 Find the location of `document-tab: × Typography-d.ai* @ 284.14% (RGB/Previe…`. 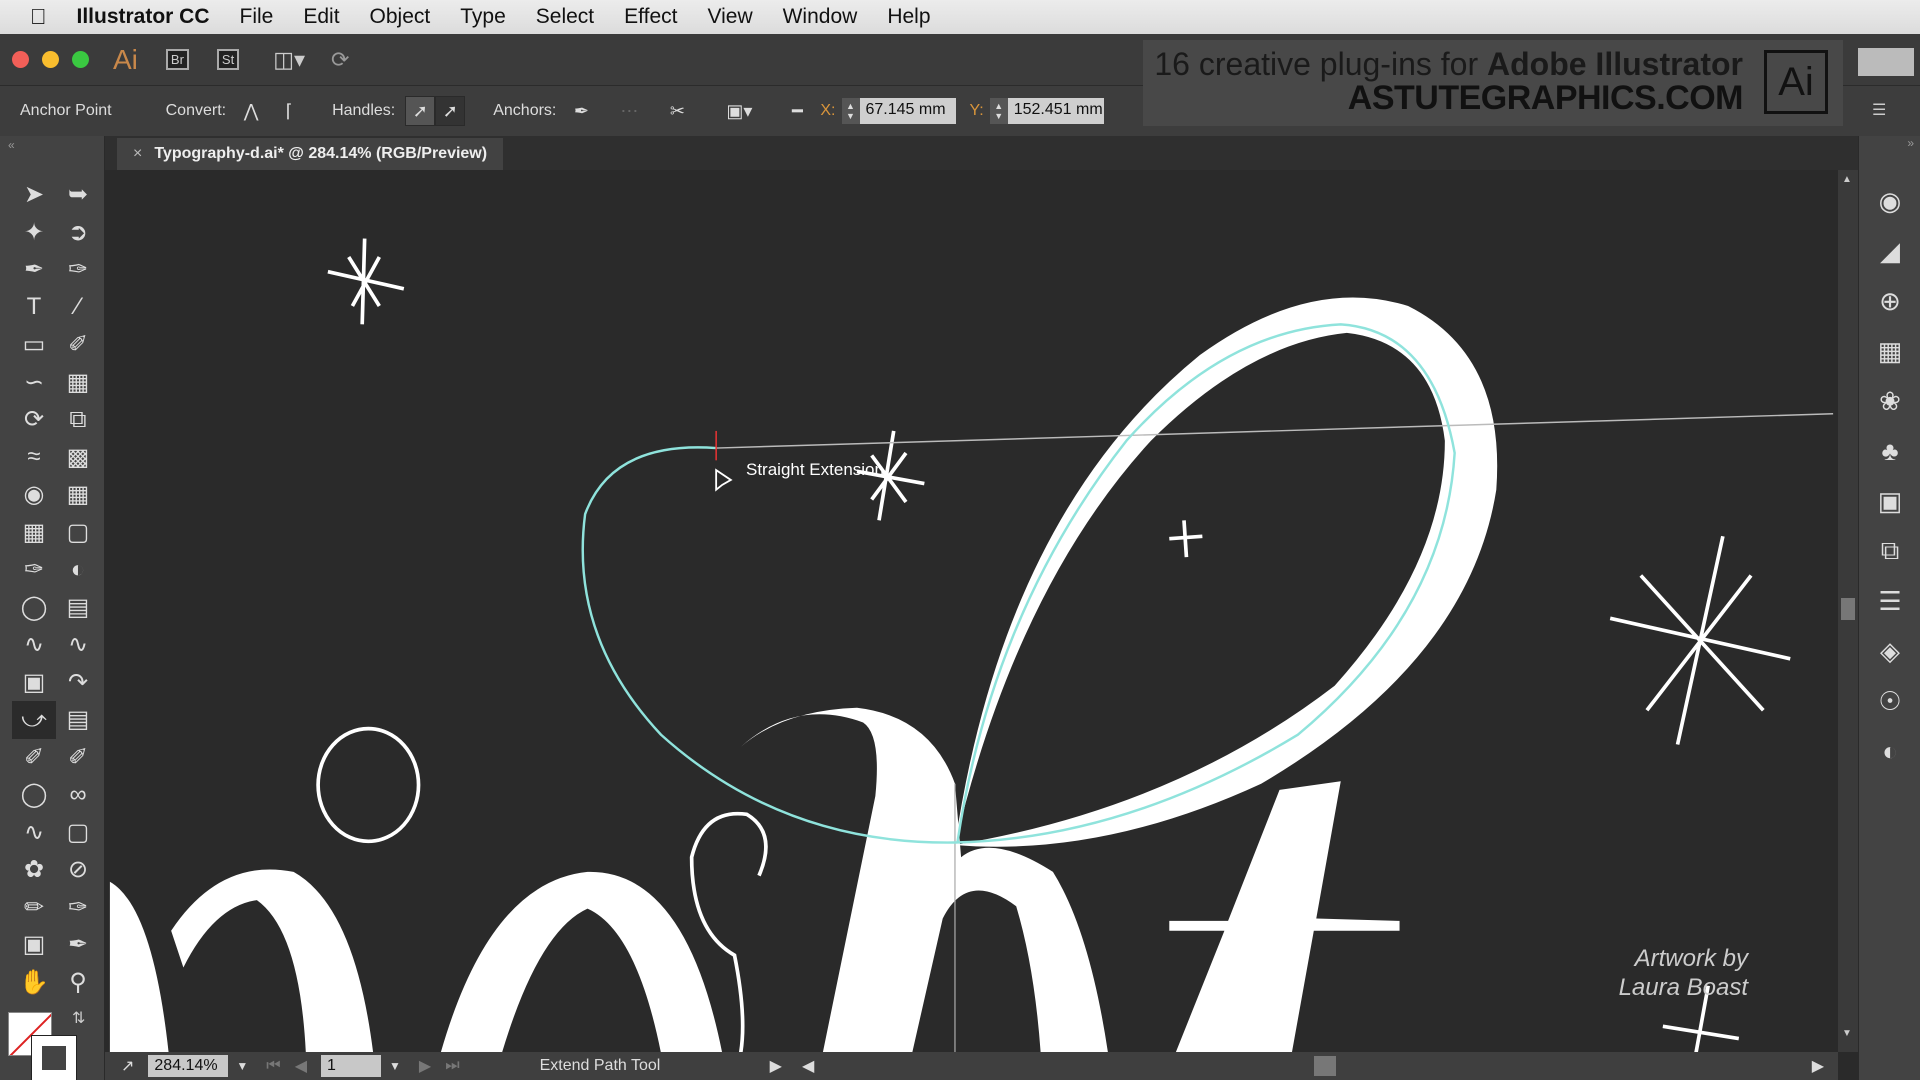

document-tab: × Typography-d.ai* @ 284.14% (RGB/Previe… is located at coordinates (310, 154).